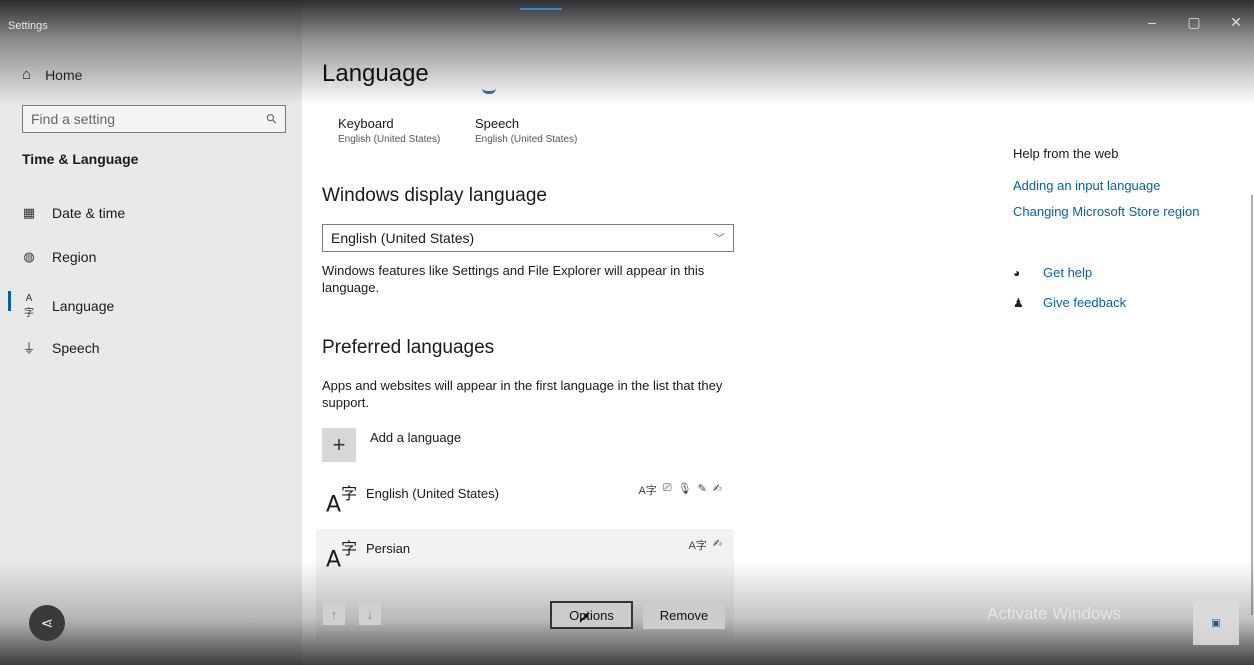 The height and width of the screenshot is (665, 1254). What do you see at coordinates (1054, 613) in the screenshot?
I see `activation-watermark: Activate Windows` at bounding box center [1054, 613].